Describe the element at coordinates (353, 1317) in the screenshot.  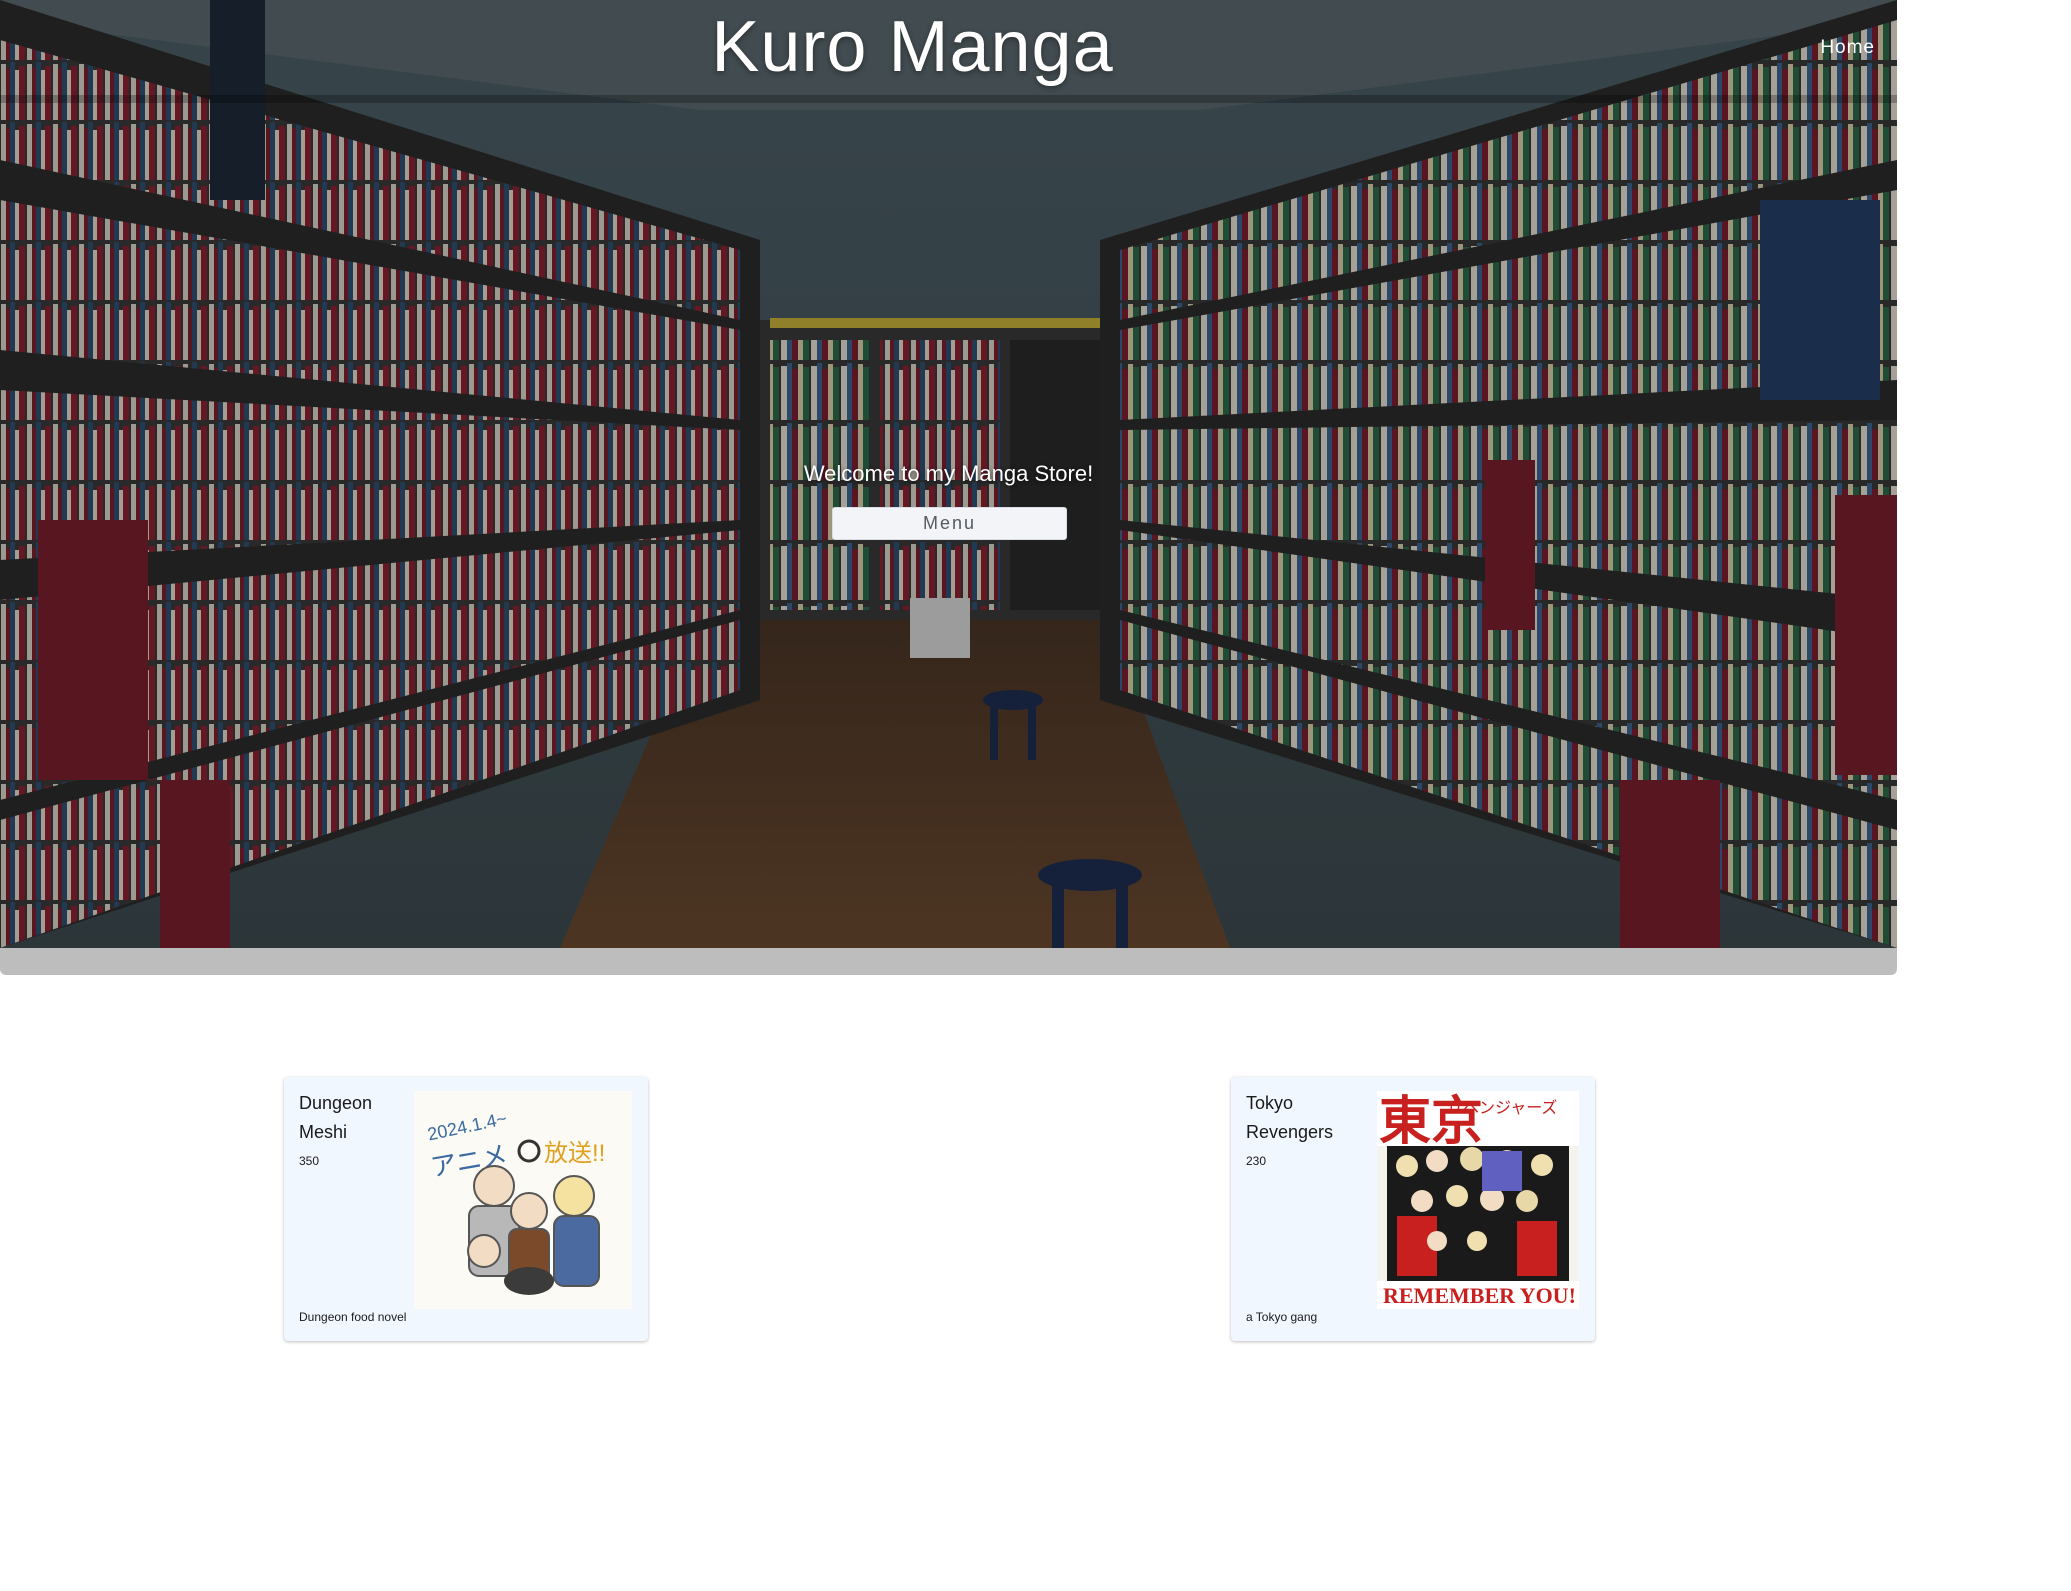
I see `product-description: Dungeon food novel` at that location.